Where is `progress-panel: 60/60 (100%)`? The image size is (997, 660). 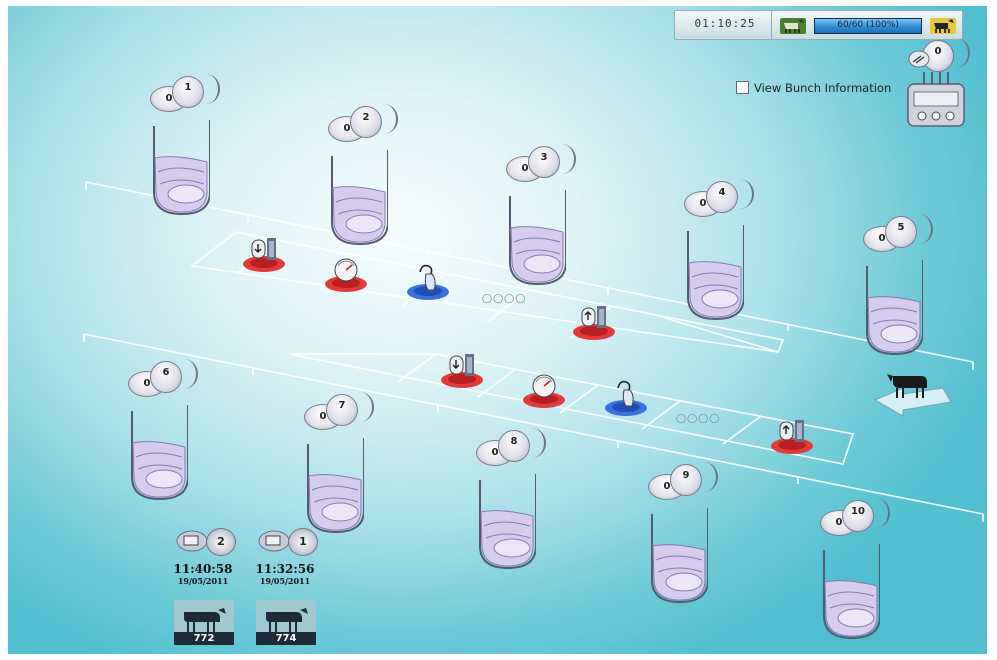
progress-panel: 60/60 (100%) is located at coordinates (867, 25).